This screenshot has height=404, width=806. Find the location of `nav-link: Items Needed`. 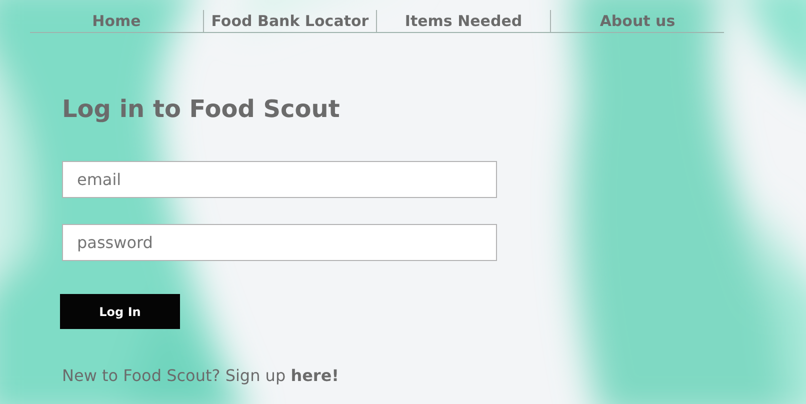

nav-link: Items Needed is located at coordinates (463, 21).